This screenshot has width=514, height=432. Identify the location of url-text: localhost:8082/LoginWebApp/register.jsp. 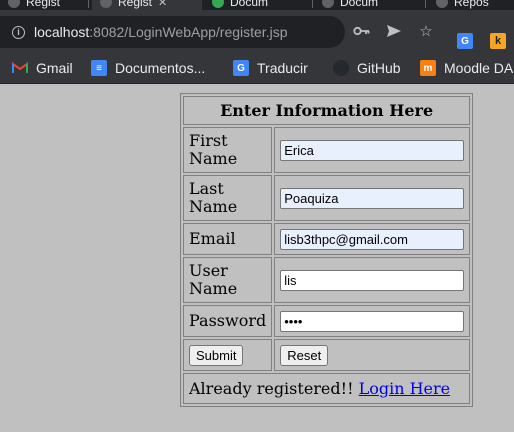
(160, 32).